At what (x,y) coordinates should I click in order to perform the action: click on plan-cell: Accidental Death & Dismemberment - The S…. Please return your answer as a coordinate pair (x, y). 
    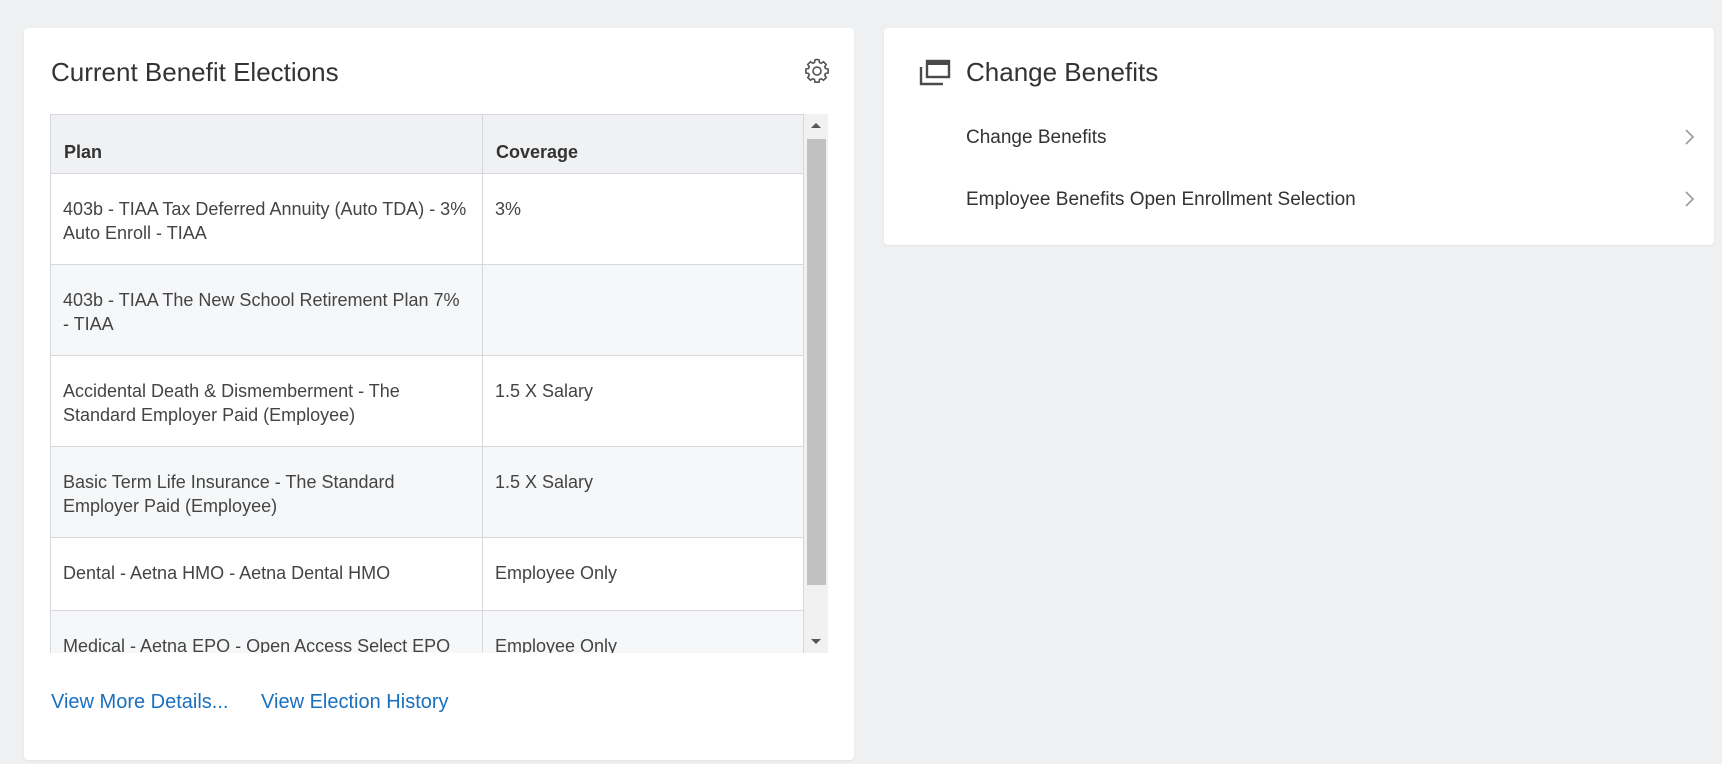
    Looking at the image, I should click on (266, 401).